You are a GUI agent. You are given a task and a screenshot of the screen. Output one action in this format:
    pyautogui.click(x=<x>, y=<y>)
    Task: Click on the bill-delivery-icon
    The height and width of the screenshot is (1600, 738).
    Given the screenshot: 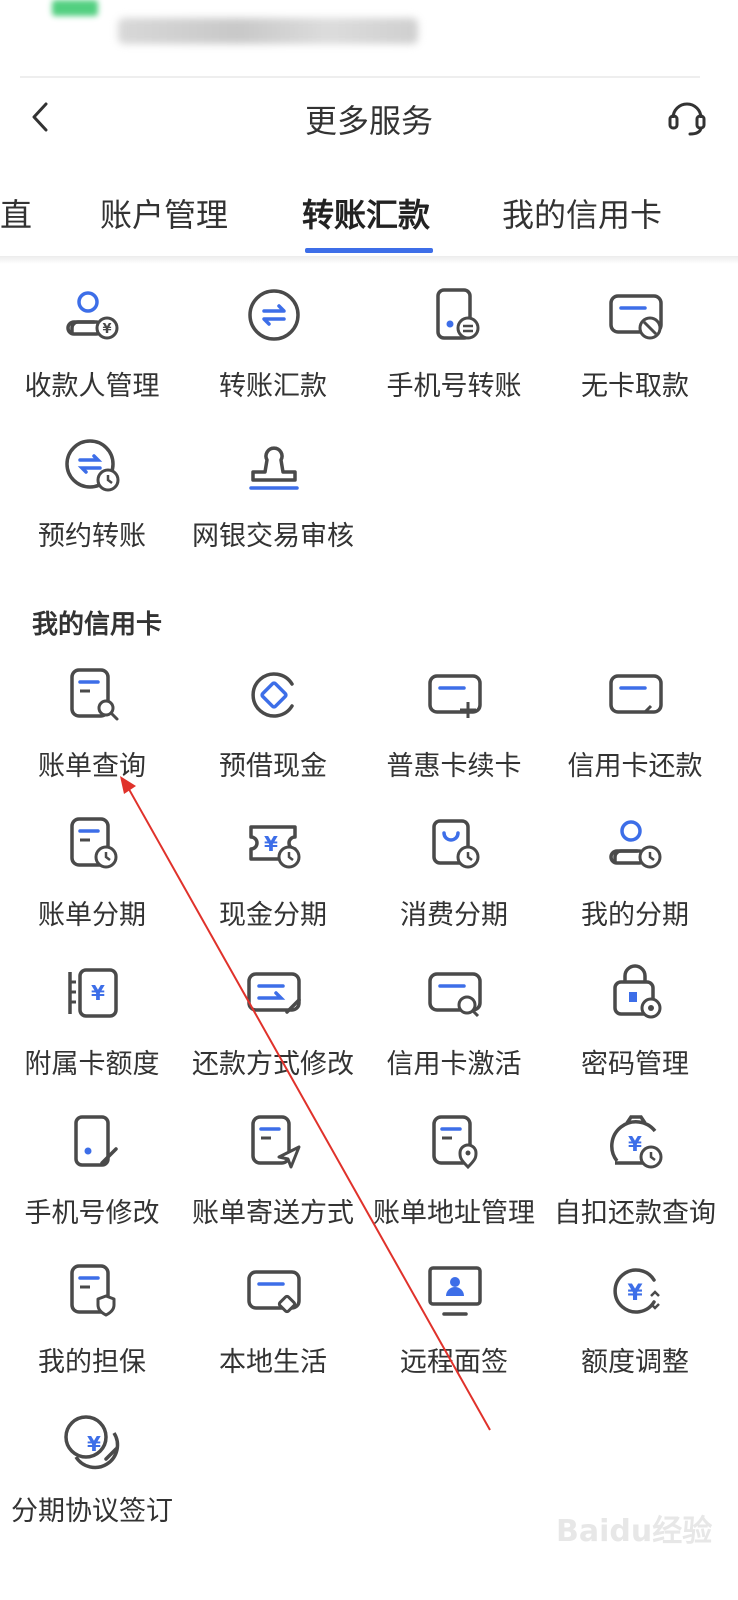 What is the action you would take?
    pyautogui.click(x=276, y=1142)
    